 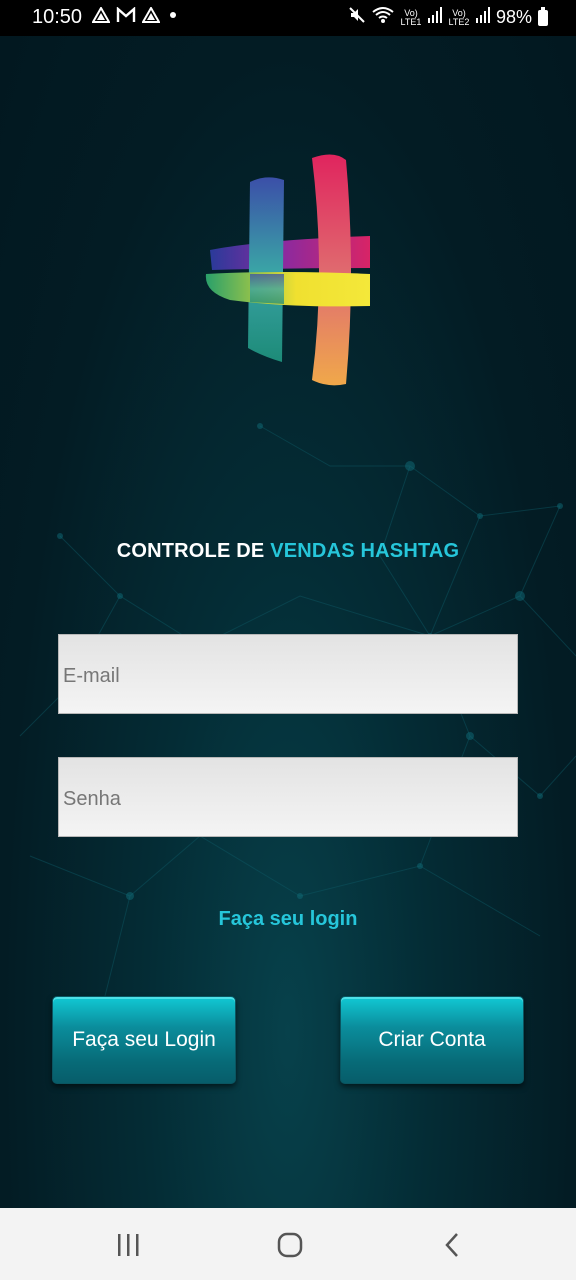 I want to click on email-input, so click(x=288, y=674).